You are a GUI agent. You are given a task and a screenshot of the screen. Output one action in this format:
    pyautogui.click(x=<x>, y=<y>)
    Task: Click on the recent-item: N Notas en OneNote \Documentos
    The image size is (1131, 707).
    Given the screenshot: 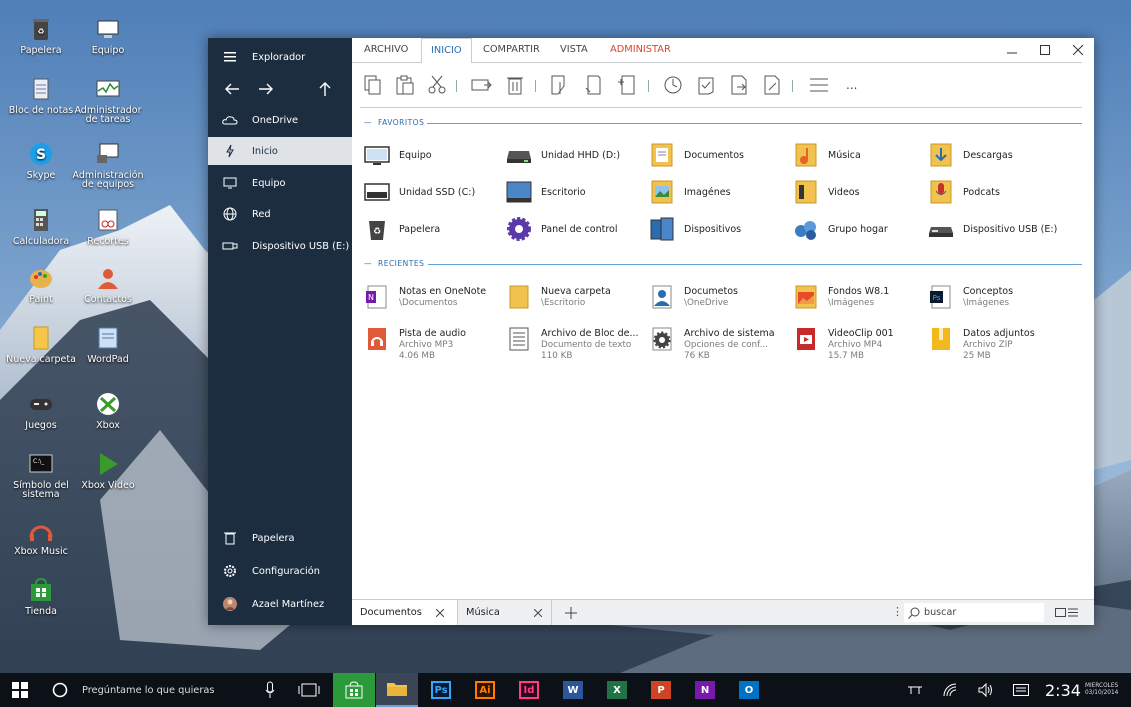 What is the action you would take?
    pyautogui.click(x=434, y=297)
    